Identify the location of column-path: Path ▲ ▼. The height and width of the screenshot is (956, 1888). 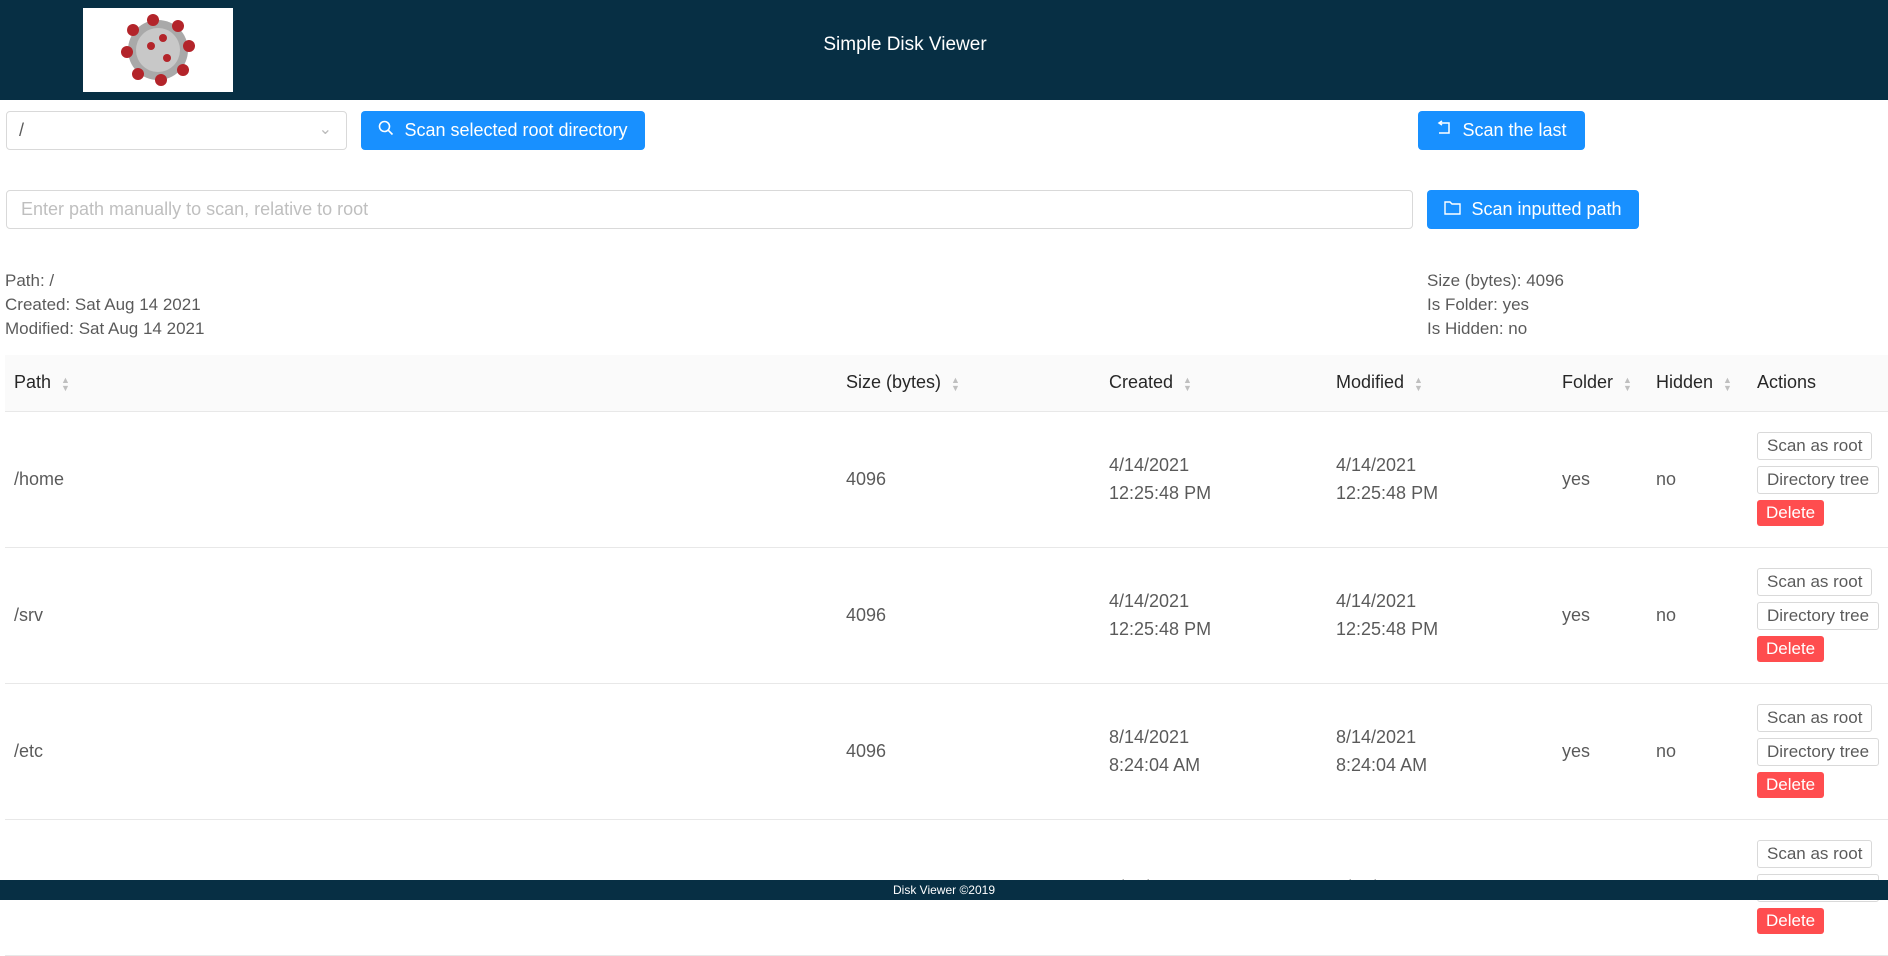
(421, 383).